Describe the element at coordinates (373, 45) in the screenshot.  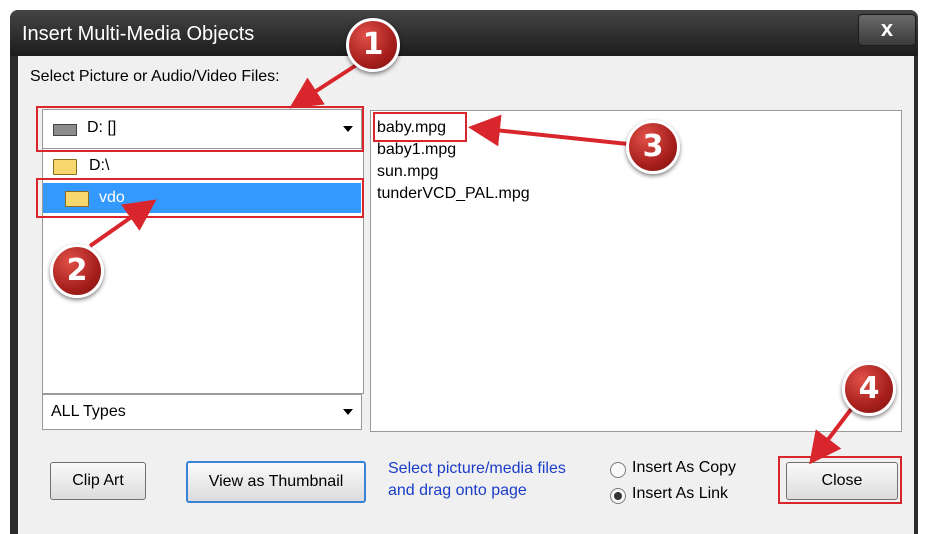
I see `step-badge-1: 1` at that location.